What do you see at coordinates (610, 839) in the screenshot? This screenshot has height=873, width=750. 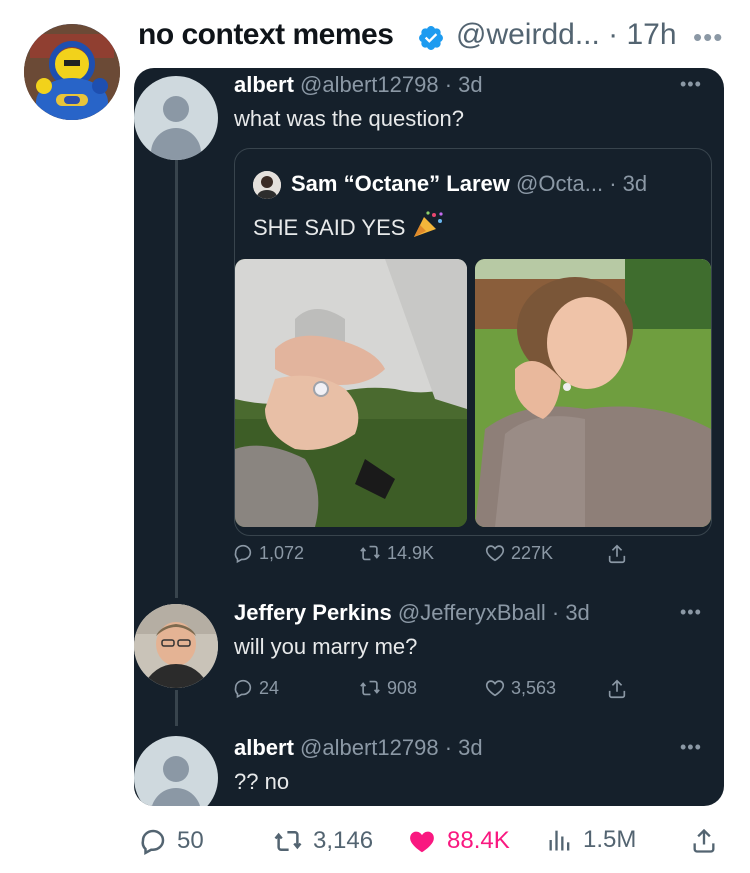 I see `view-count: 1.5M` at bounding box center [610, 839].